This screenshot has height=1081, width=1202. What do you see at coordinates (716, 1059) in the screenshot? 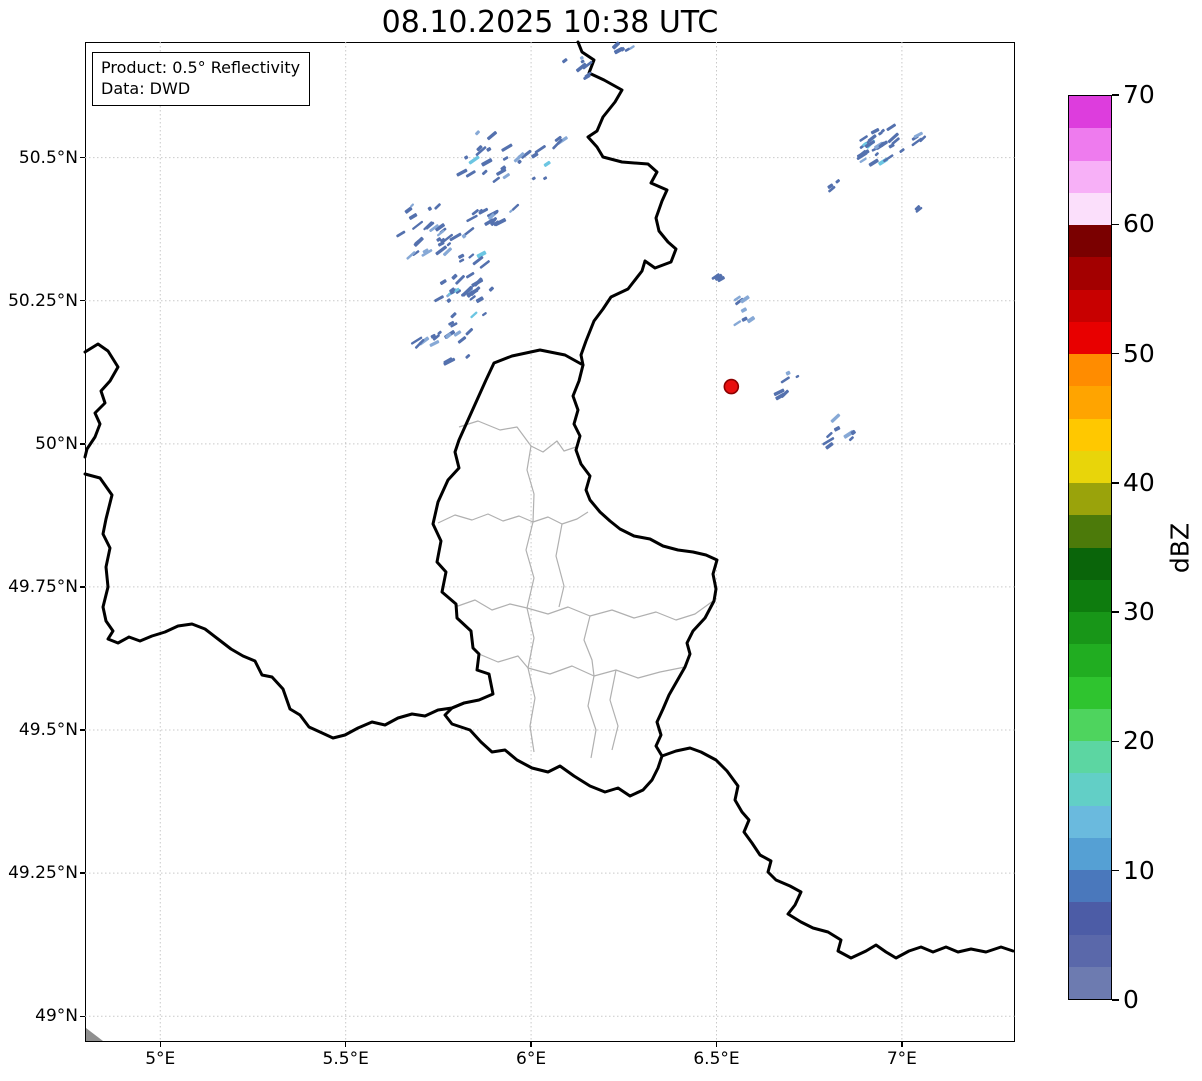
I see `x-axis-tick-label: 6.5°E` at bounding box center [716, 1059].